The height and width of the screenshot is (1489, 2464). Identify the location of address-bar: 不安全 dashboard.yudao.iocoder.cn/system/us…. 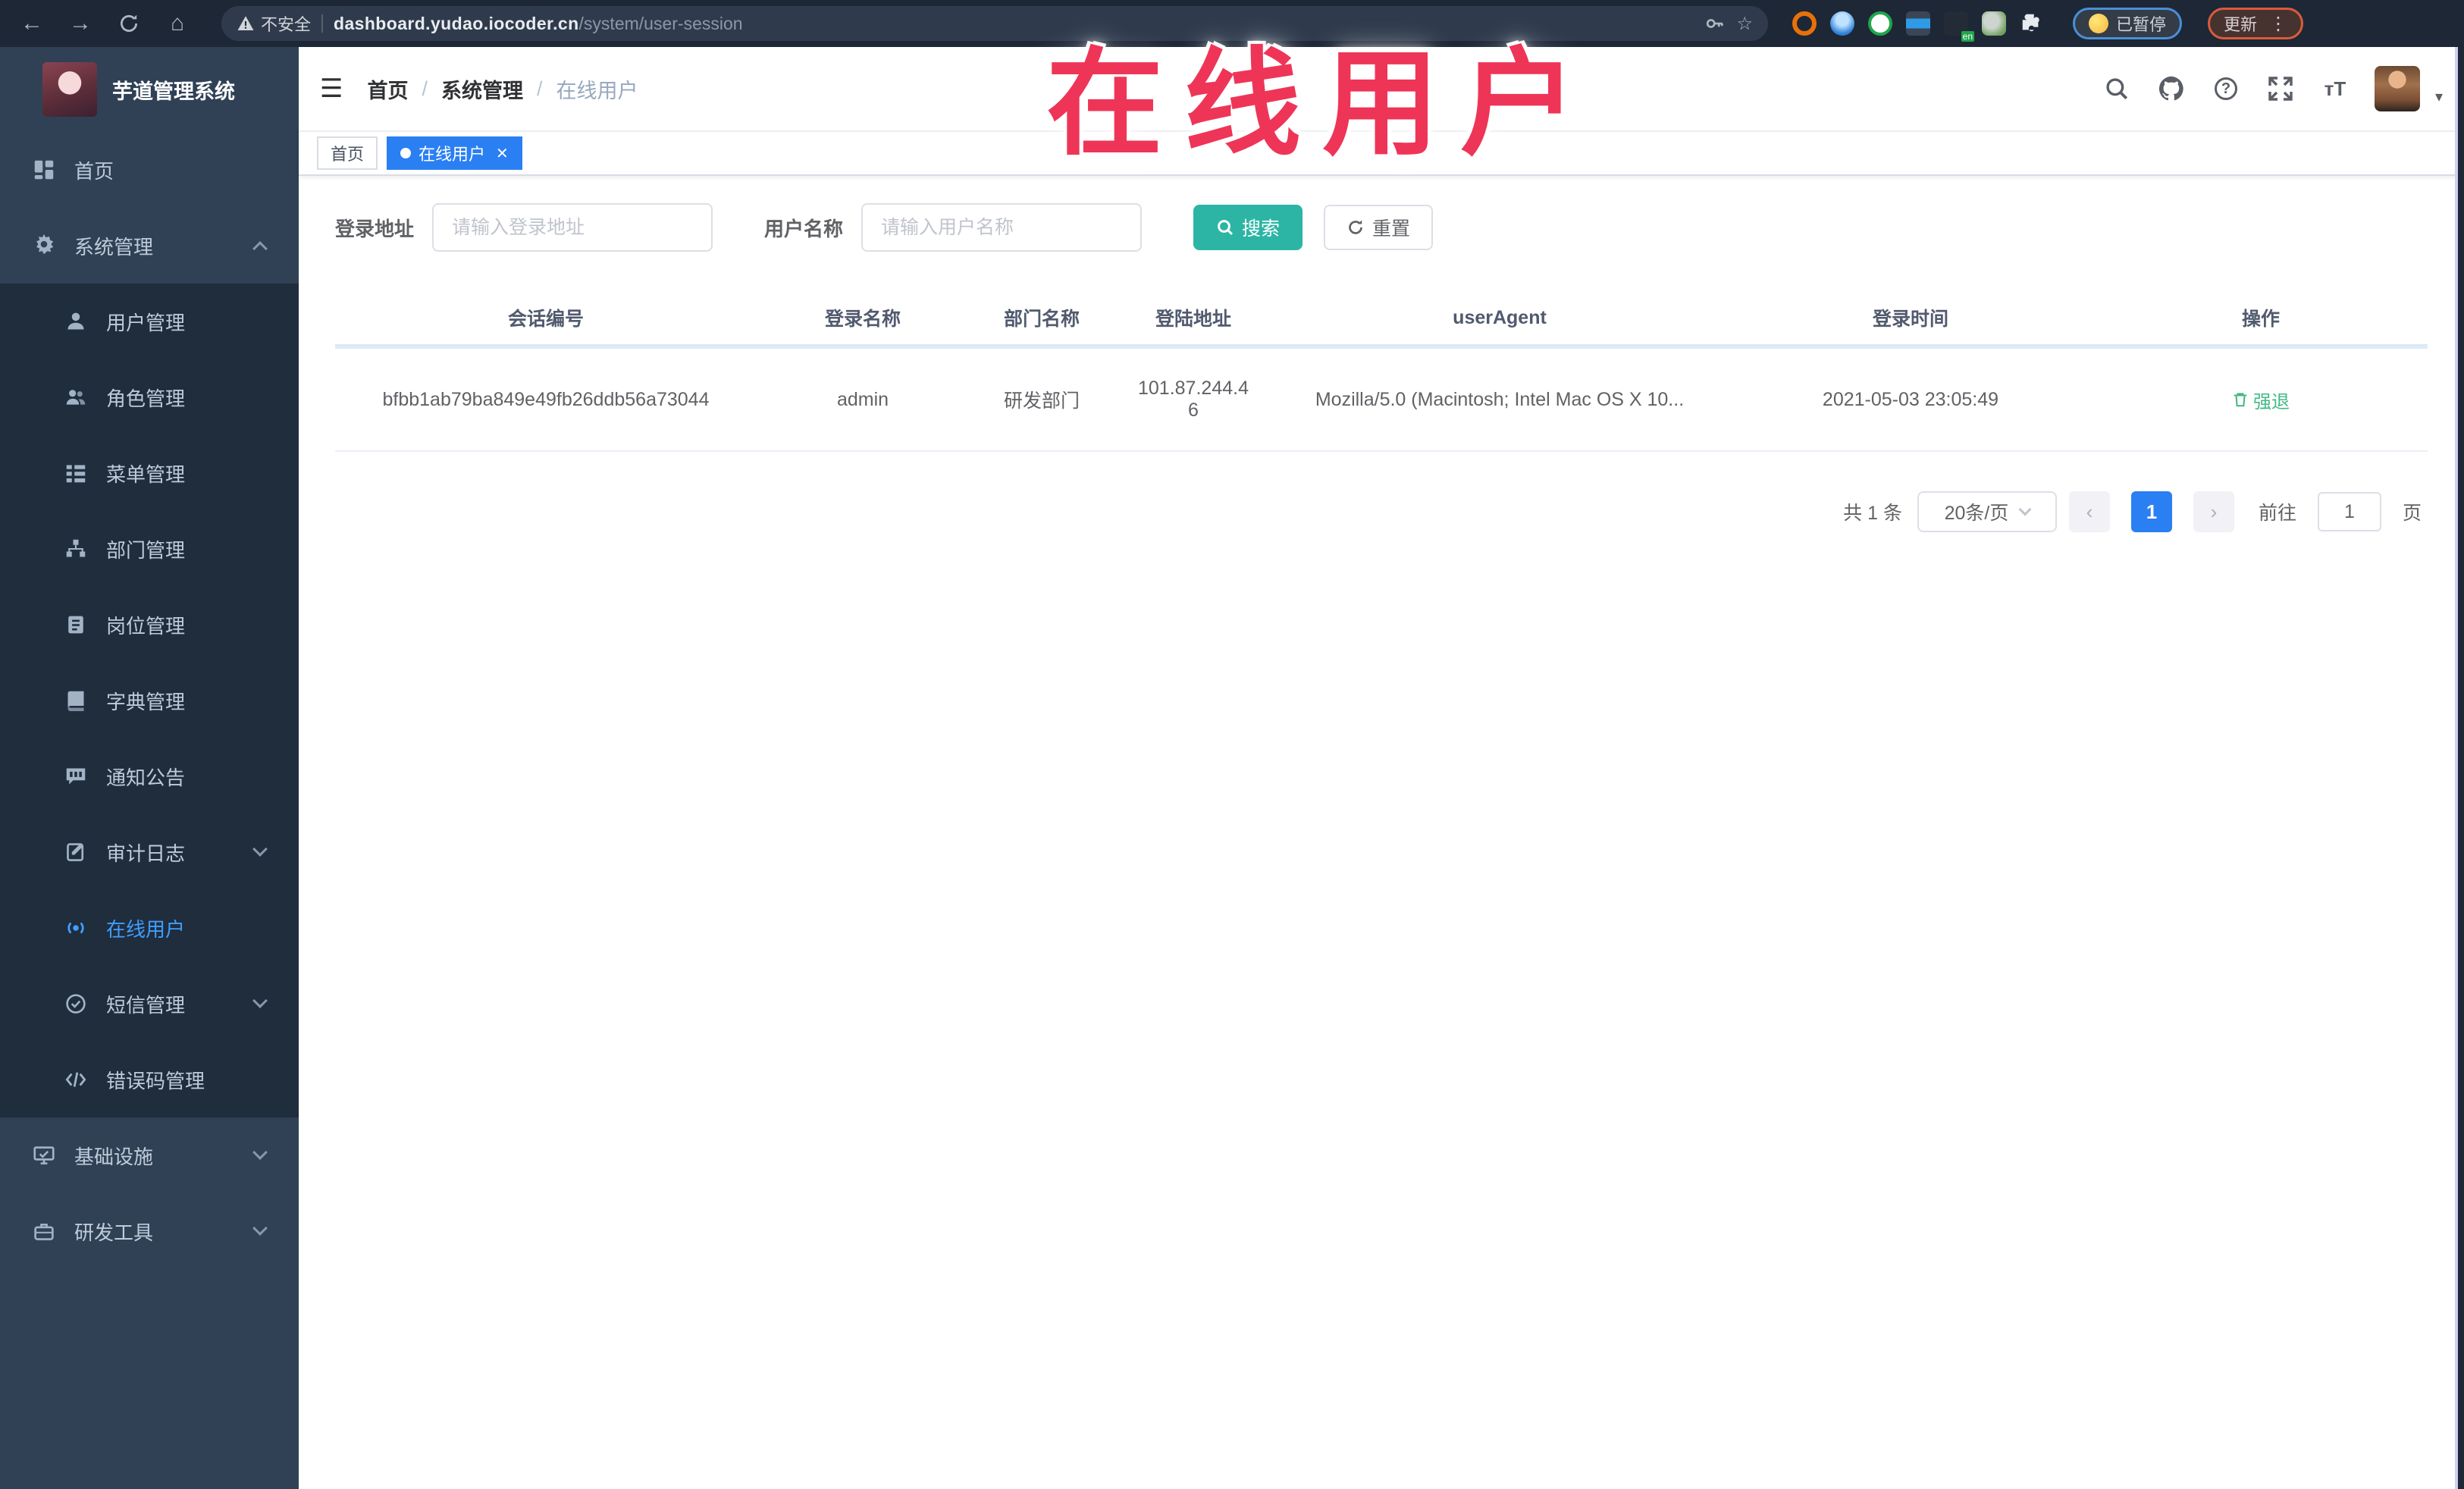
(994, 23).